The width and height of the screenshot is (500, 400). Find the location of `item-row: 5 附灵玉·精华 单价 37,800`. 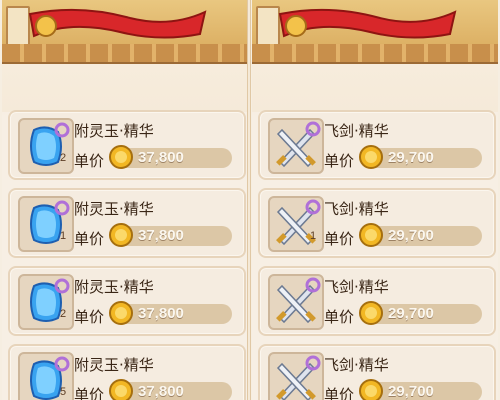

item-row: 5 附灵玉·精华 单价 37,800 is located at coordinates (127, 372).